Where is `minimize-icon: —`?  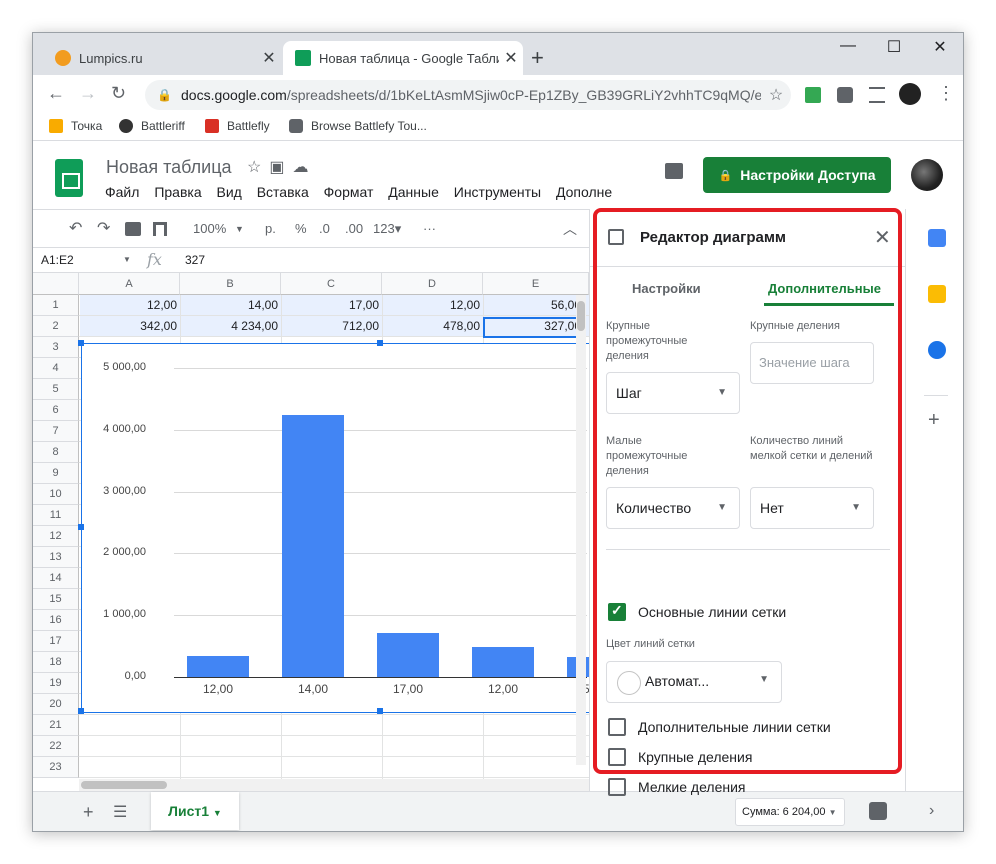
minimize-icon: — is located at coordinates (848, 46).